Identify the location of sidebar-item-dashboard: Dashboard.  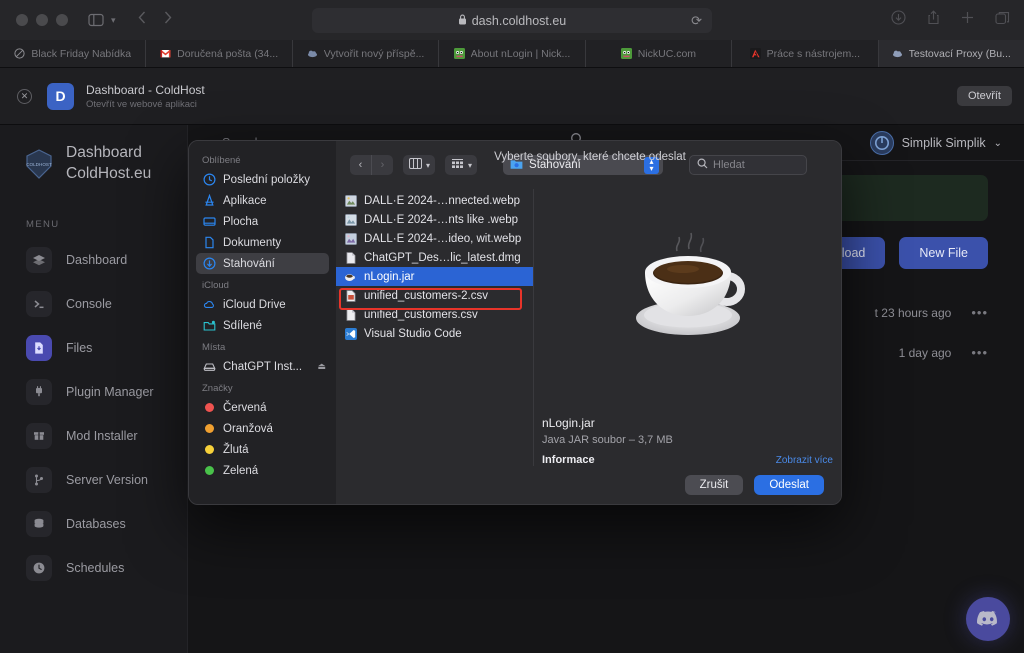
(93, 260).